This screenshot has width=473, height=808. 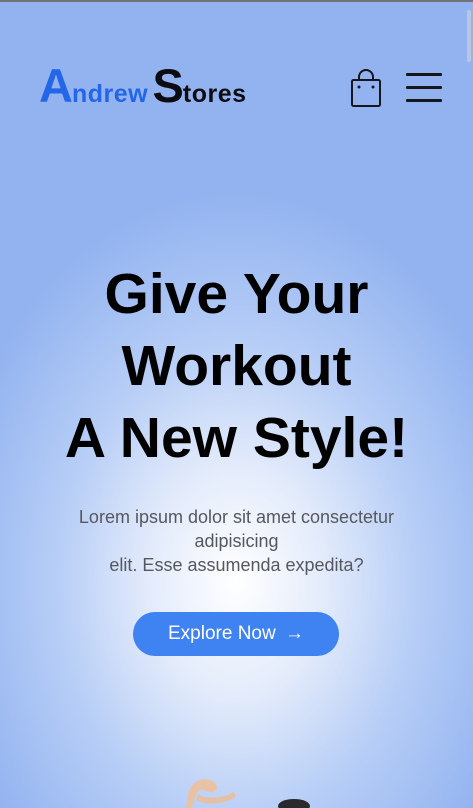 What do you see at coordinates (469, 36) in the screenshot?
I see `scrollbar` at bounding box center [469, 36].